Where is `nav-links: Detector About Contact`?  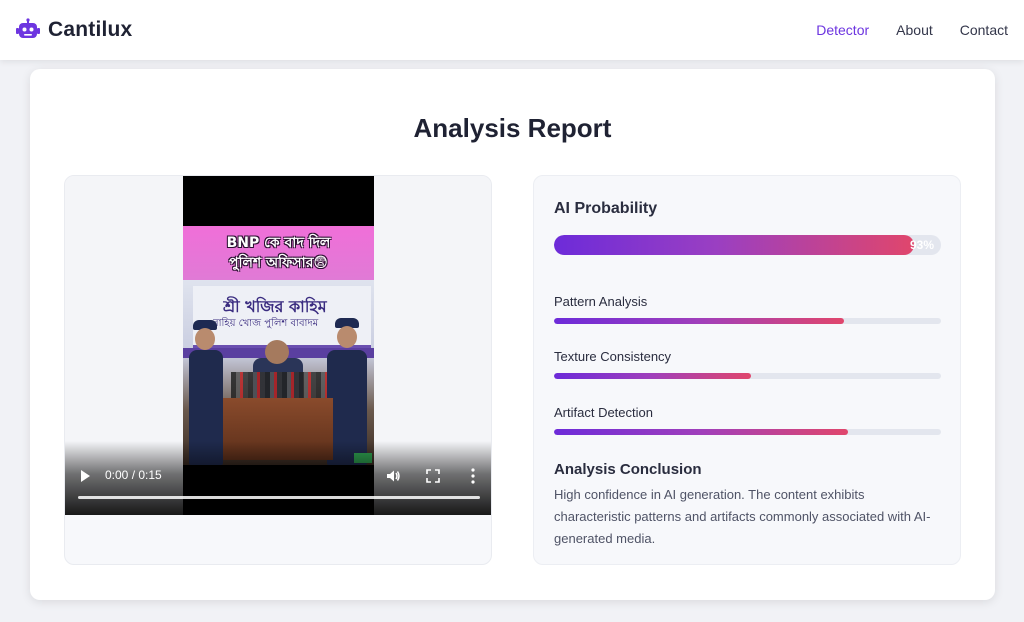
nav-links: Detector About Contact is located at coordinates (912, 30).